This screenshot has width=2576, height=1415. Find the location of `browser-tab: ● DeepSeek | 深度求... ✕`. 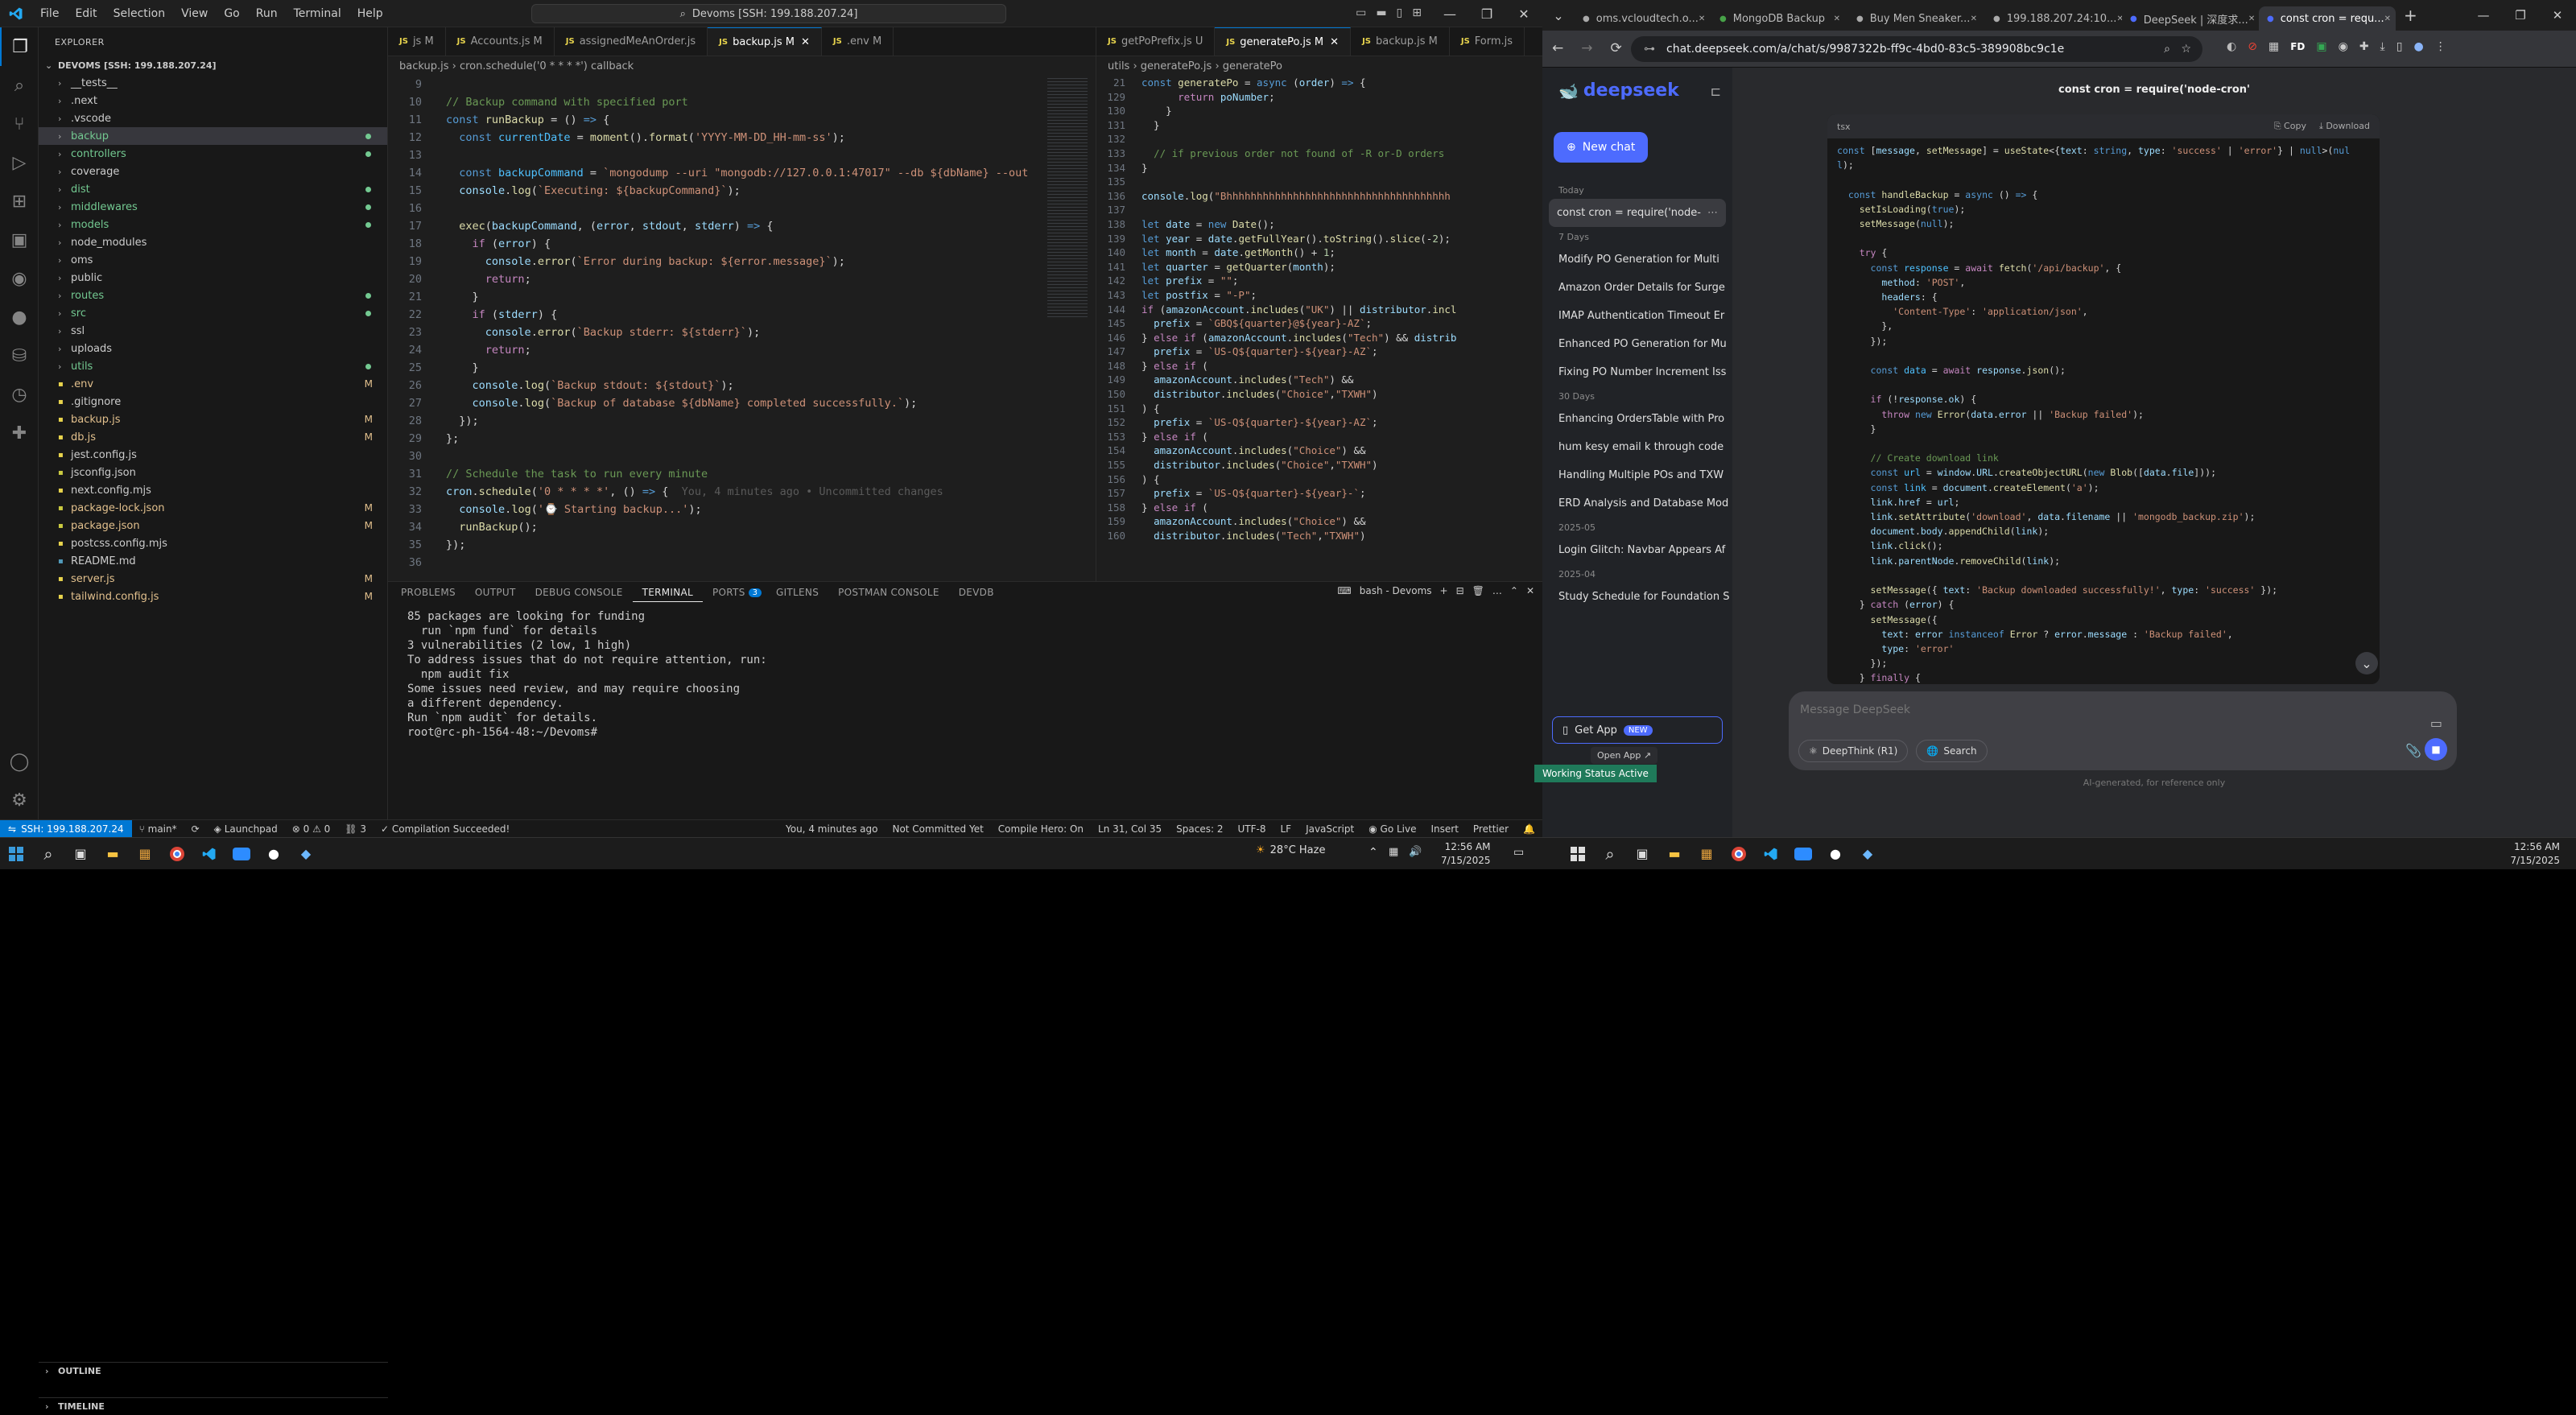

browser-tab: ● DeepSeek | 深度求... ✕ is located at coordinates (2190, 18).